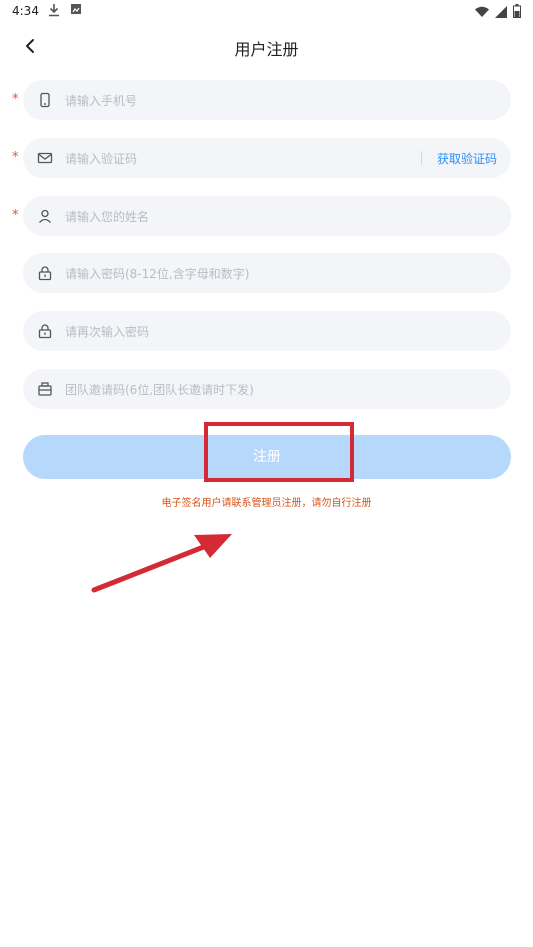  What do you see at coordinates (245, 332) in the screenshot?
I see `confirm-password-input` at bounding box center [245, 332].